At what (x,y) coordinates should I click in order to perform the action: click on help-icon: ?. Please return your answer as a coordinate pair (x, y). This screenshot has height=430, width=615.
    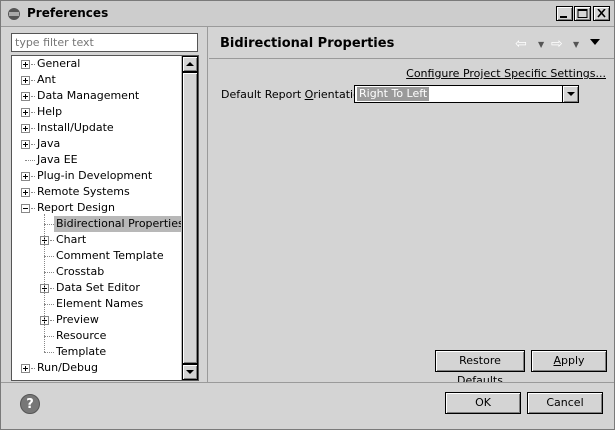
    Looking at the image, I should click on (30, 404).